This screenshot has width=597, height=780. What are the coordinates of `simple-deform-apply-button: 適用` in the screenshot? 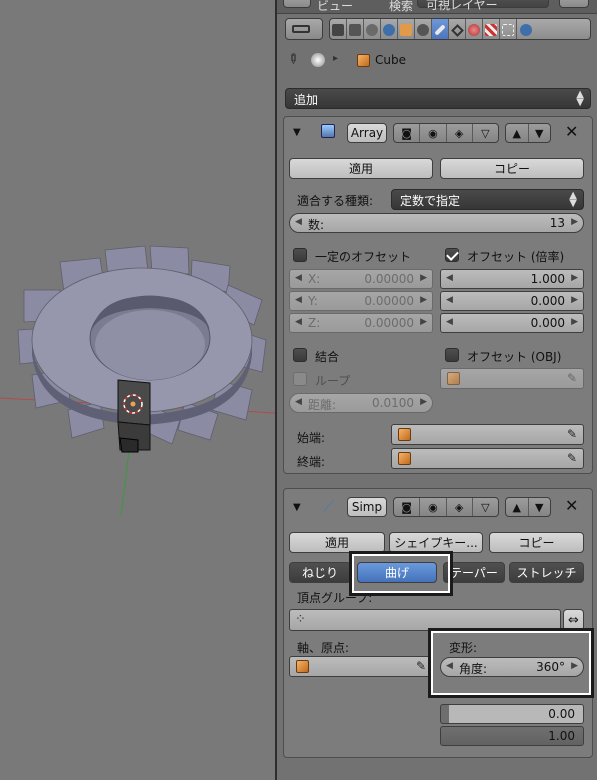 It's located at (337, 542).